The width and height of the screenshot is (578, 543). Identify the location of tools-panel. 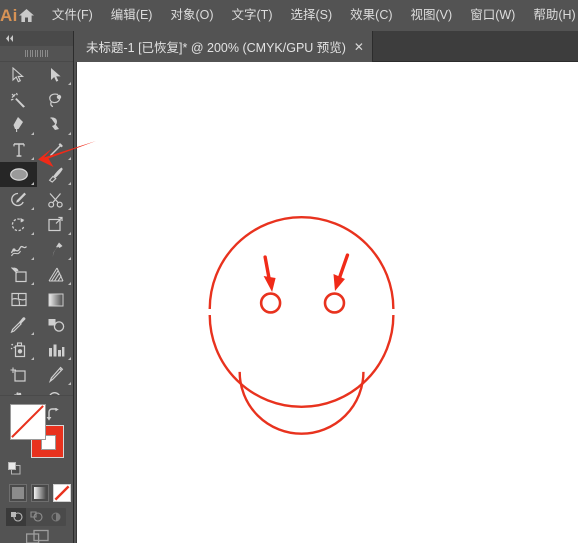
(37, 287).